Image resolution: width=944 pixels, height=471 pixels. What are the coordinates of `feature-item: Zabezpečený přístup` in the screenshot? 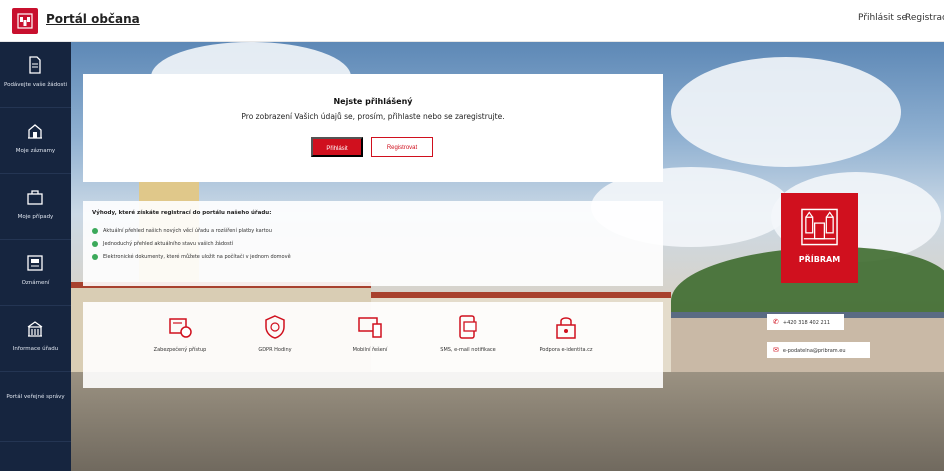 It's located at (180, 334).